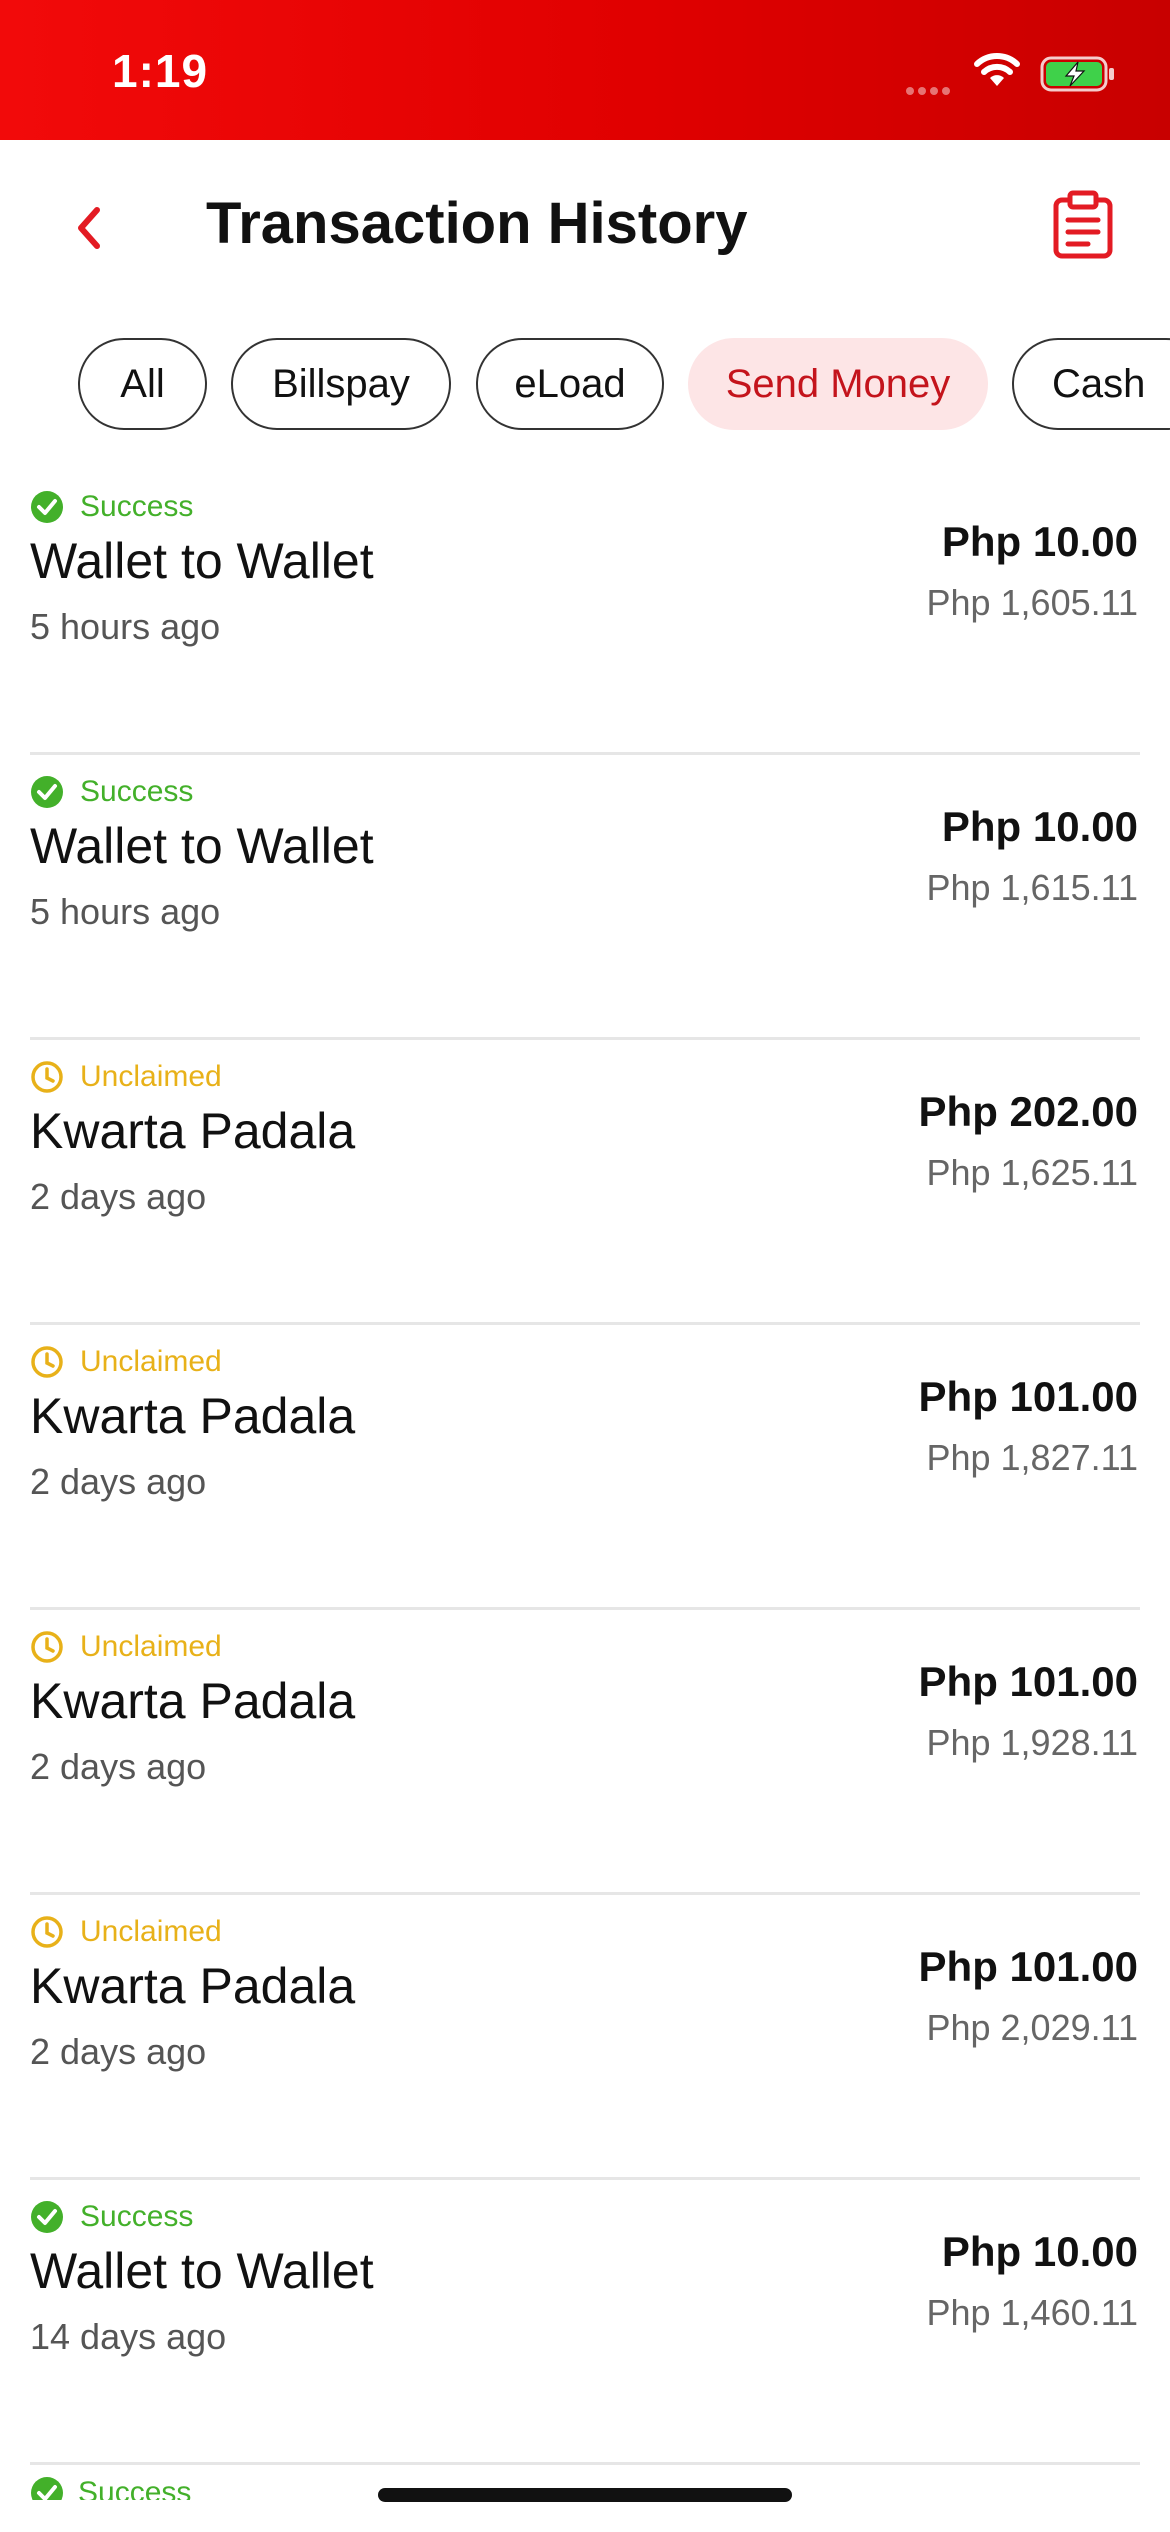  I want to click on filter-chip-send-money: Send Money, so click(838, 384).